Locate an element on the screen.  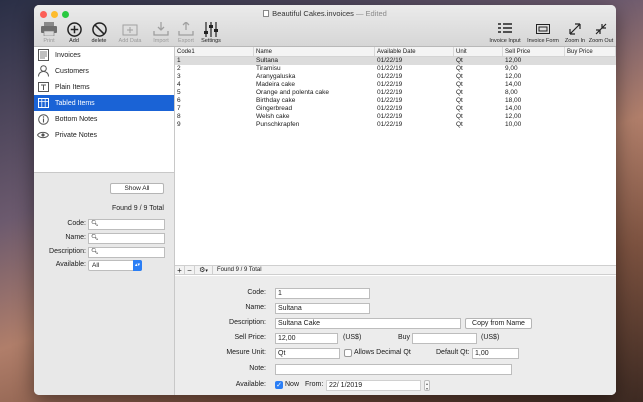
table-row: 6 Birthday cake 01/22/19 Qt 18,00 is located at coordinates (395, 101).